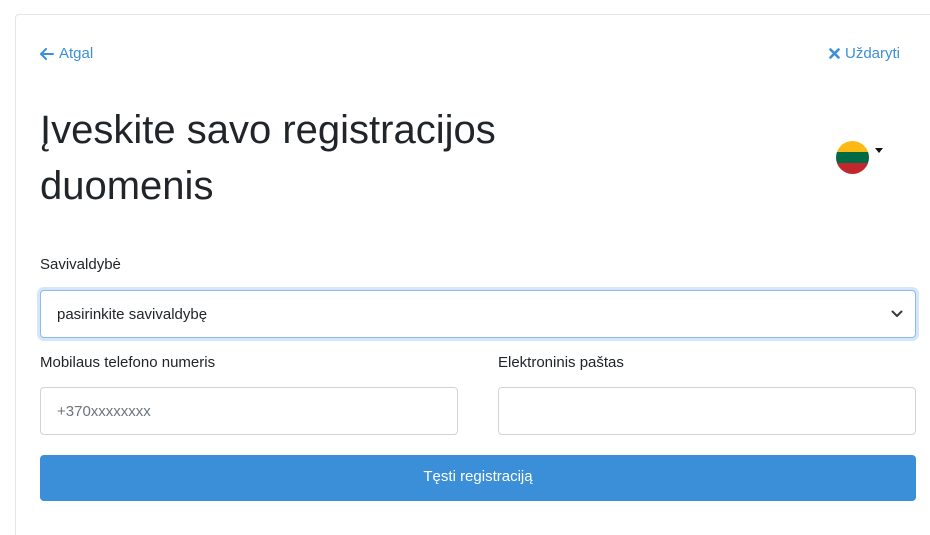 The image size is (930, 535). What do you see at coordinates (879, 150) in the screenshot?
I see `caret-down-icon` at bounding box center [879, 150].